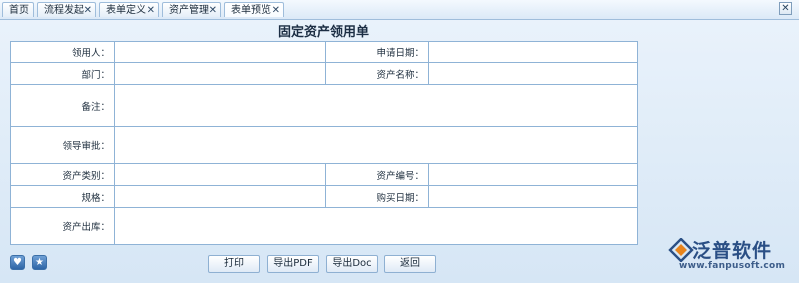 The image size is (799, 283). What do you see at coordinates (377, 196) in the screenshot?
I see `purchase-date-label: 购买日期：` at bounding box center [377, 196].